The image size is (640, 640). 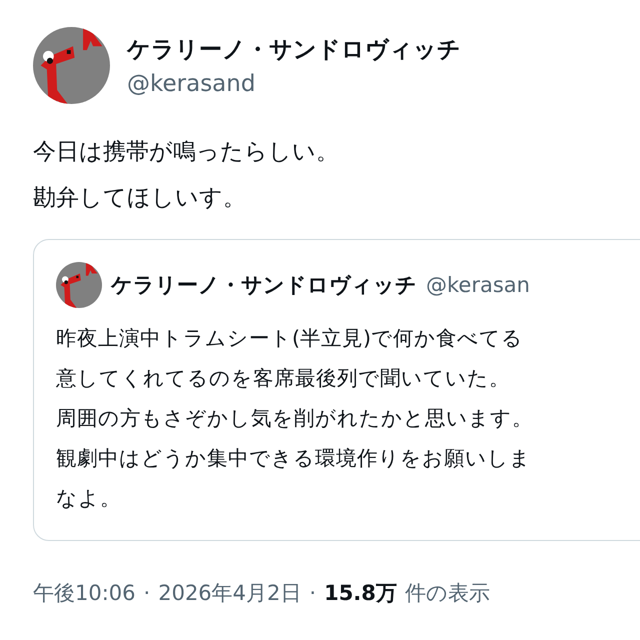 What do you see at coordinates (293, 458) in the screenshot?
I see `quoted-tweet-text: 観劇中はどうか集中できる環境作りをお願いしま` at bounding box center [293, 458].